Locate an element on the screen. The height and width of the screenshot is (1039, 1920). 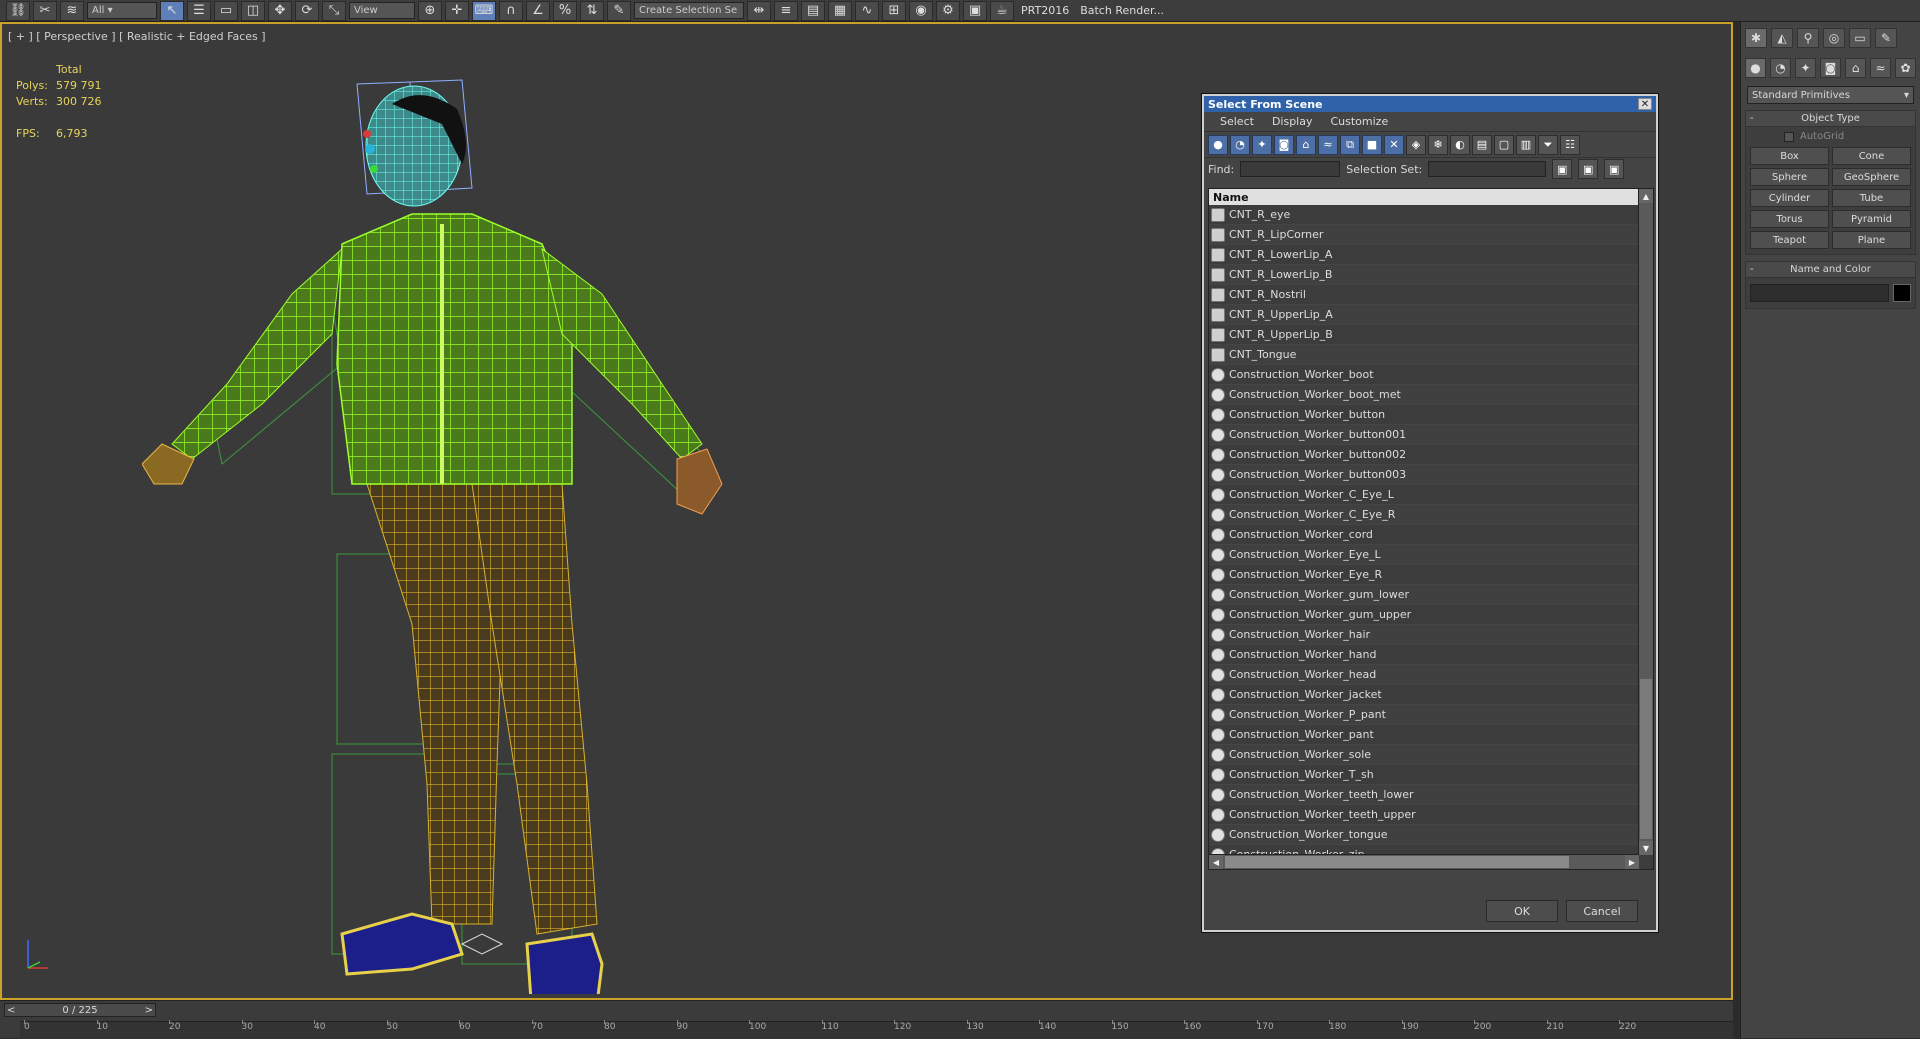
select-invert-icon: ▥ is located at coordinates (1526, 144).